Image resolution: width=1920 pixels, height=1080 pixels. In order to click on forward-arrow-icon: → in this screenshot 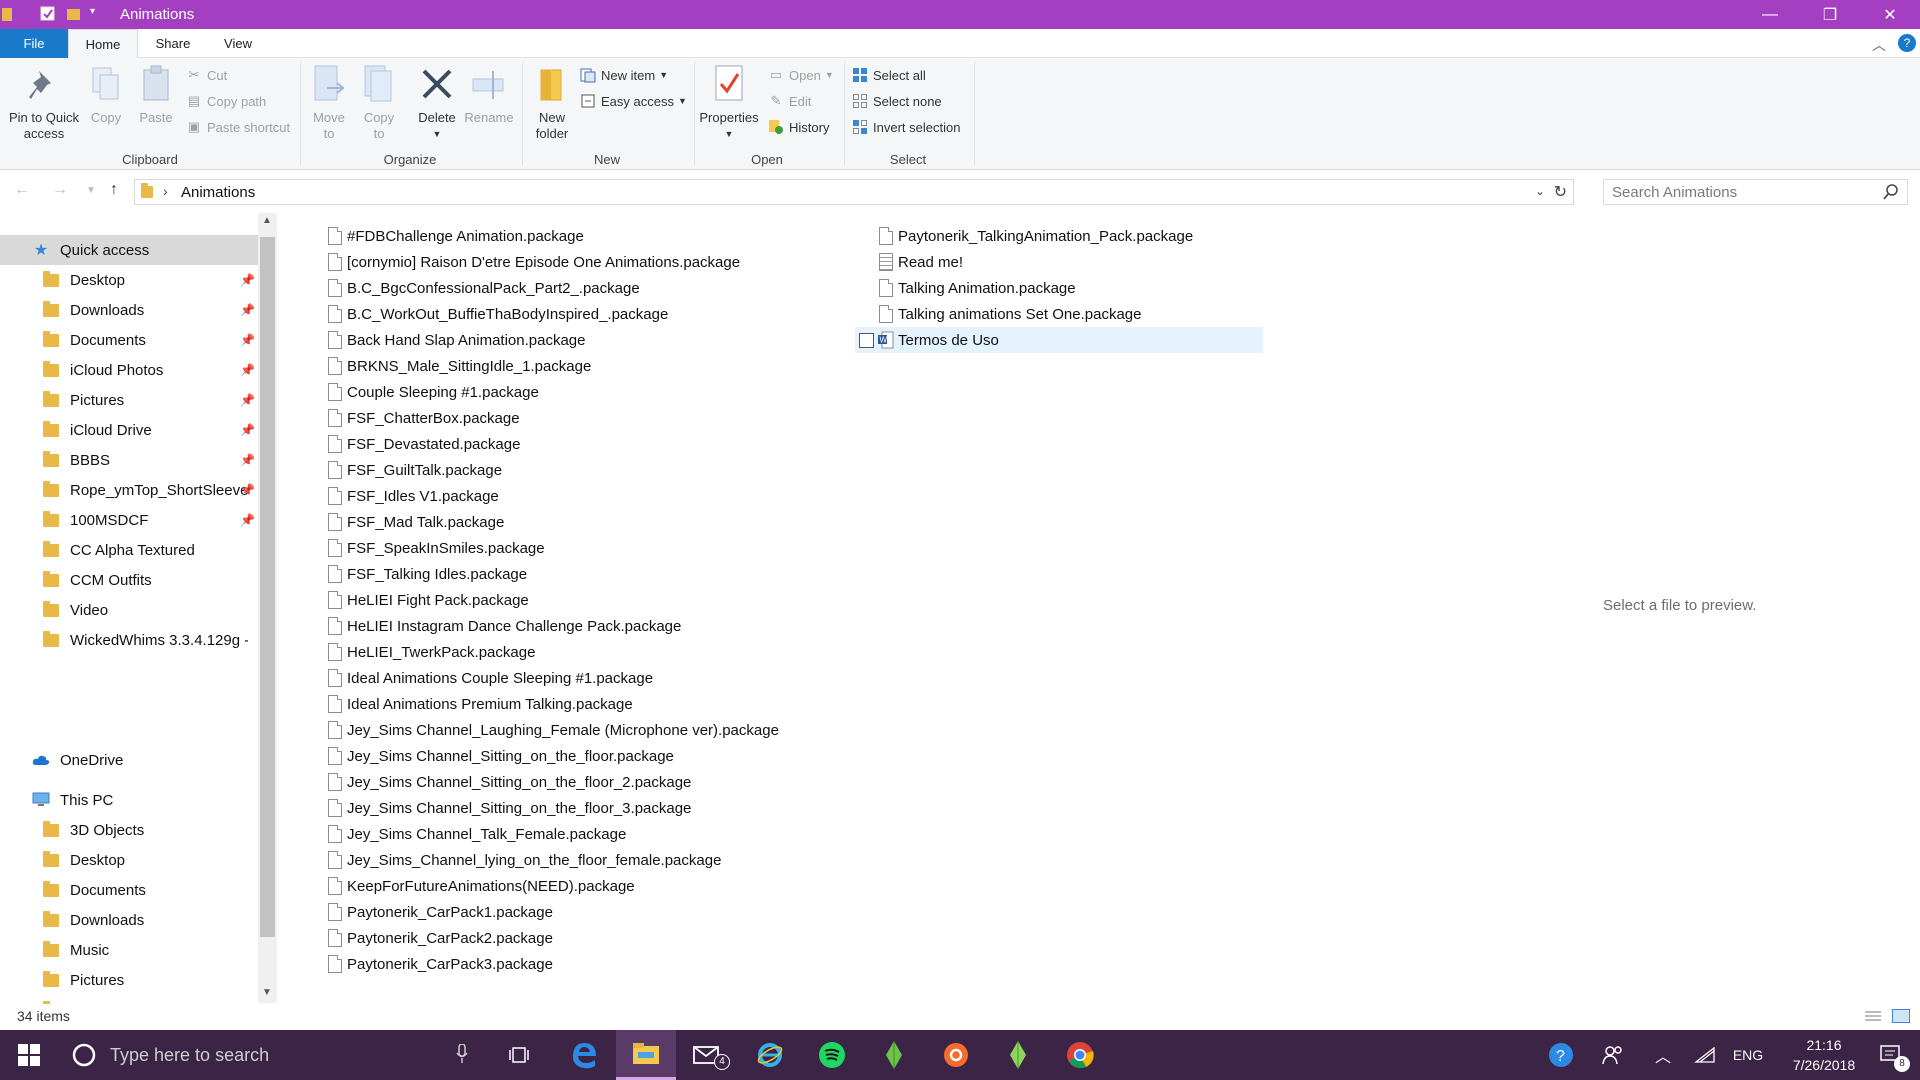, I will do `click(60, 190)`.